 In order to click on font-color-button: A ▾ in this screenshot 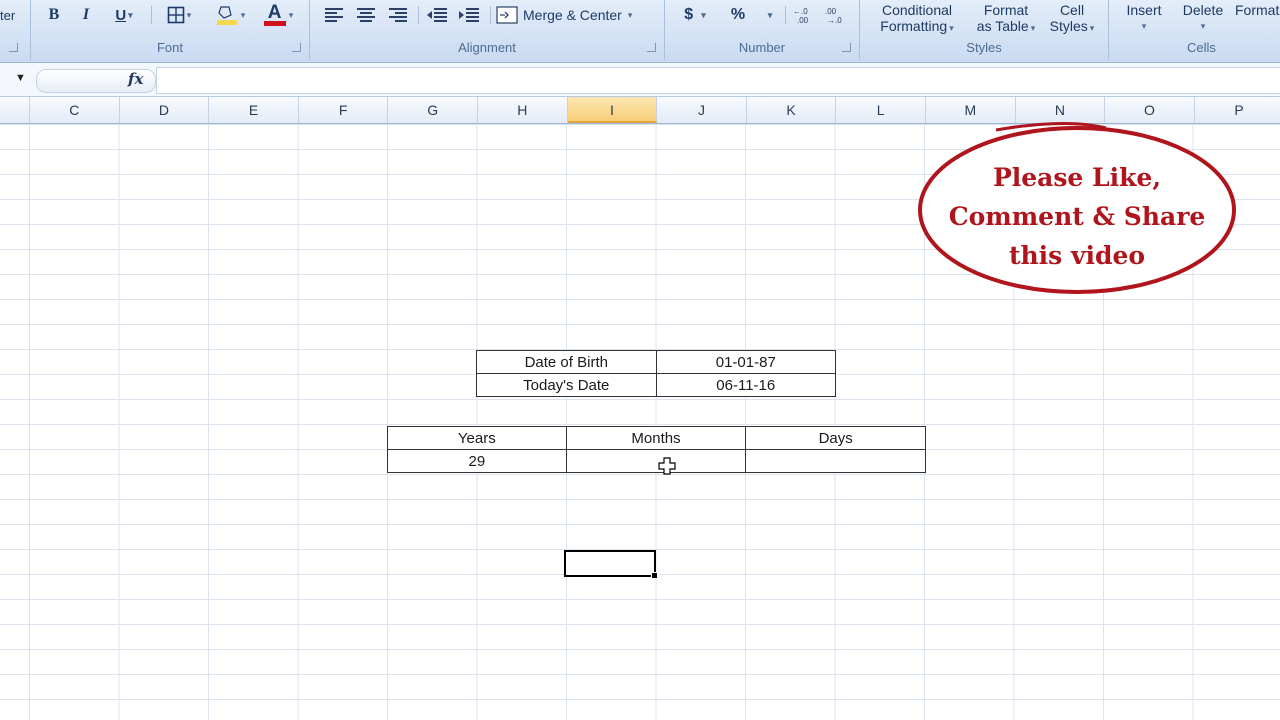, I will do `click(278, 14)`.